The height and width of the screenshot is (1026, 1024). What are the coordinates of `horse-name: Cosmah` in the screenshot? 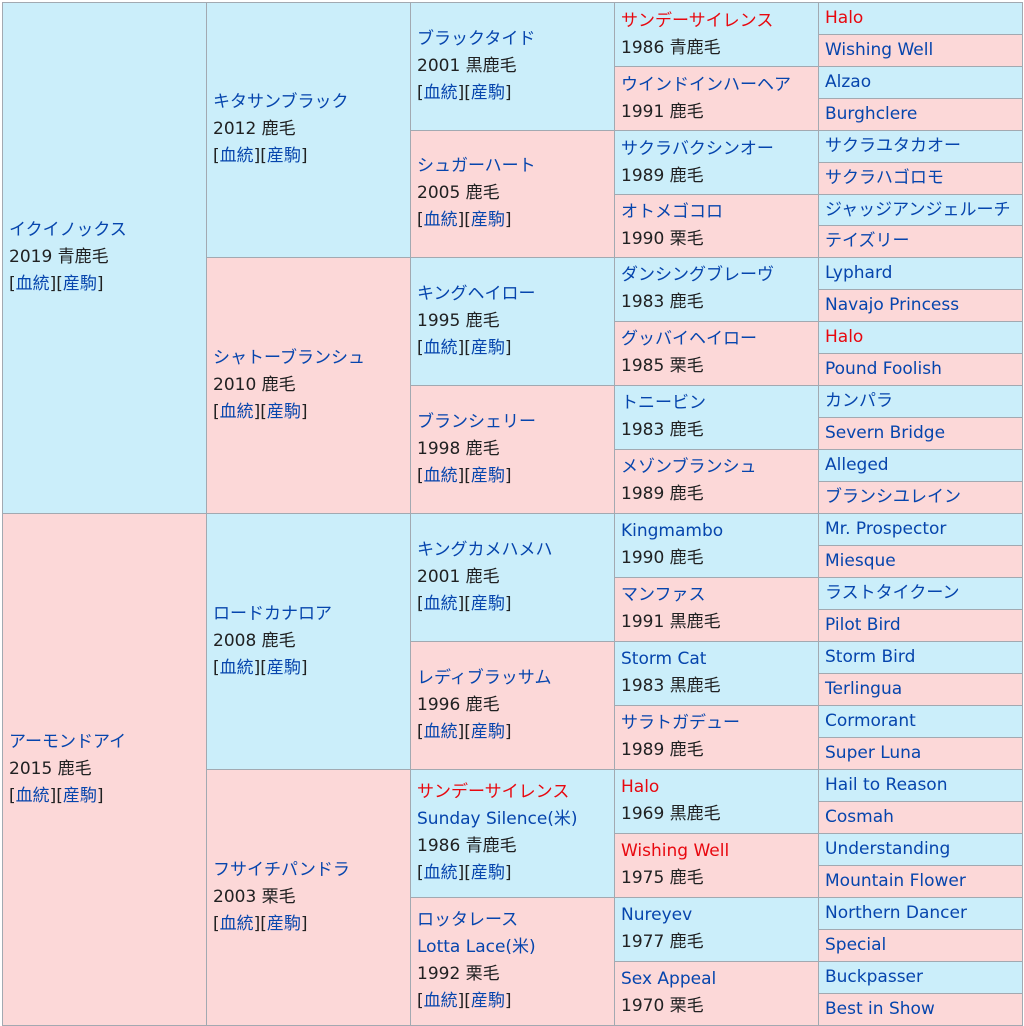 It's located at (859, 817).